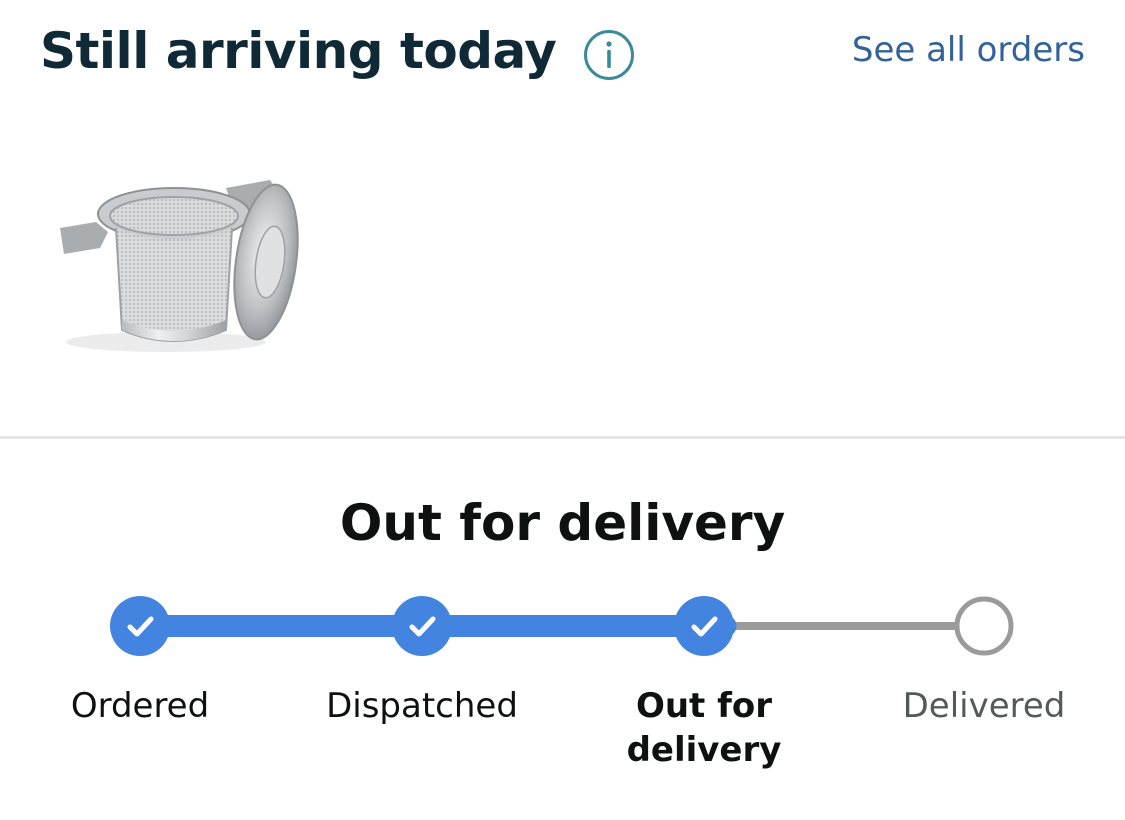 Image resolution: width=1125 pixels, height=820 pixels. I want to click on step-label-ordered: Ordered, so click(140, 706).